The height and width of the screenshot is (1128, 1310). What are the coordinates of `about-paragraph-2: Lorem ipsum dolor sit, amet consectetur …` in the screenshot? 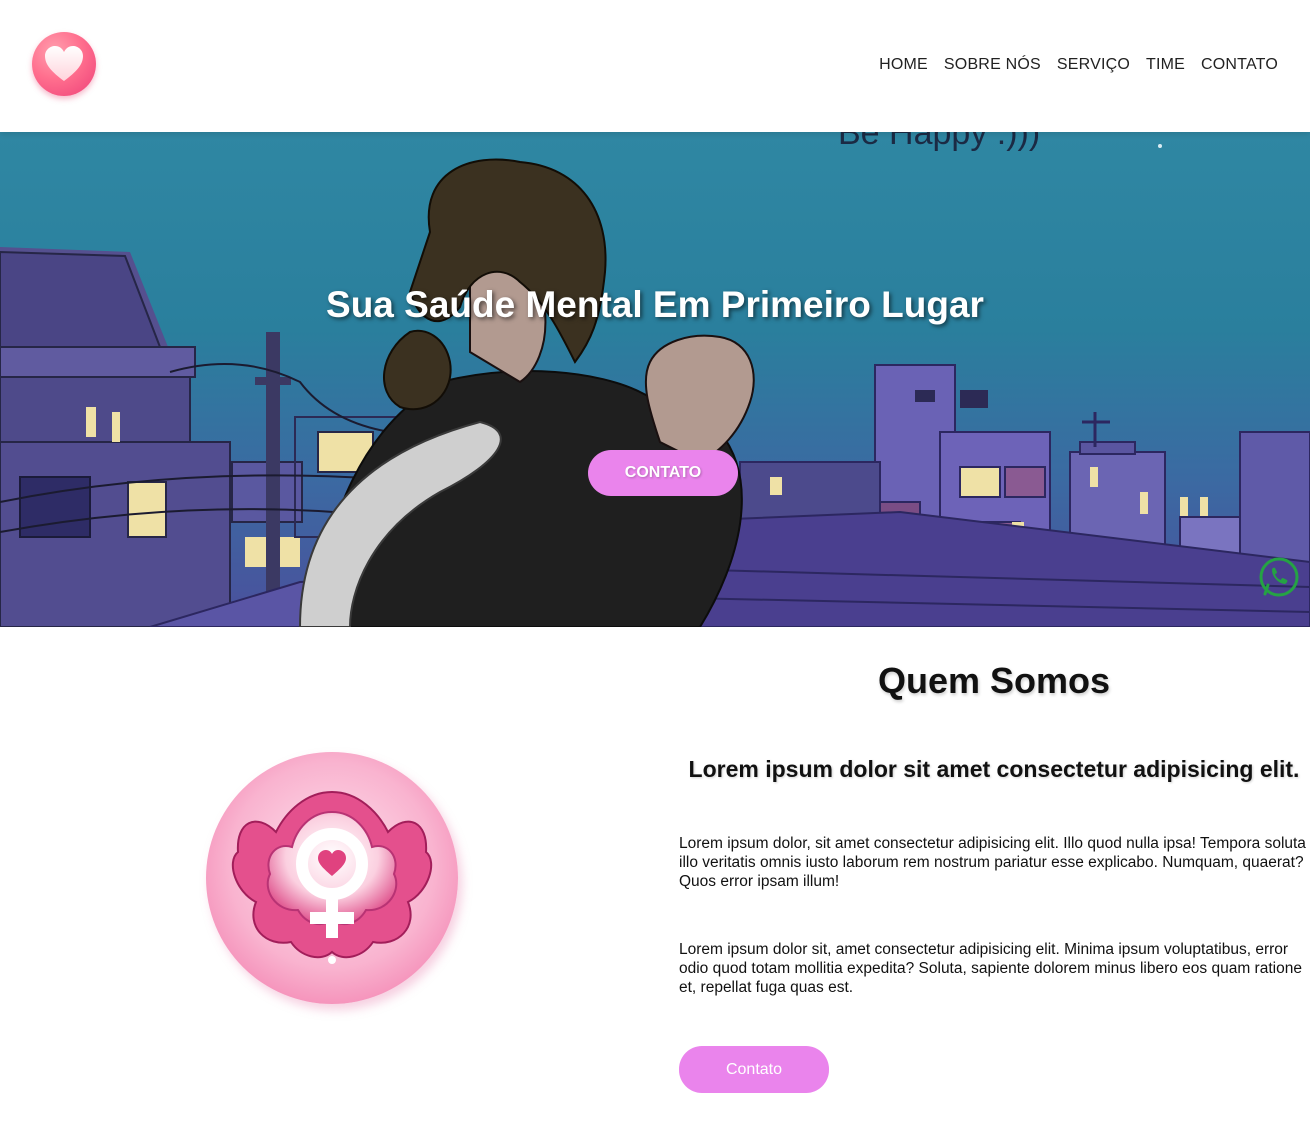 It's located at (990, 968).